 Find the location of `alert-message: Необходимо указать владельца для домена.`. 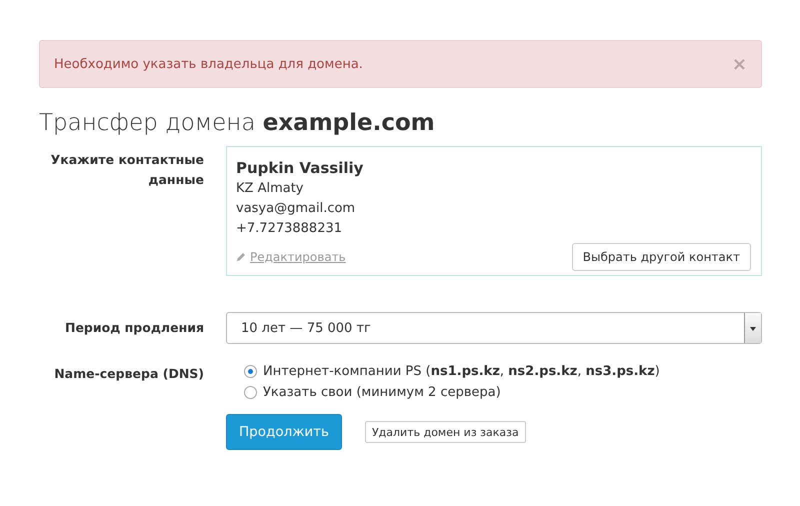

alert-message: Необходимо указать владельца для домена. is located at coordinates (208, 64).